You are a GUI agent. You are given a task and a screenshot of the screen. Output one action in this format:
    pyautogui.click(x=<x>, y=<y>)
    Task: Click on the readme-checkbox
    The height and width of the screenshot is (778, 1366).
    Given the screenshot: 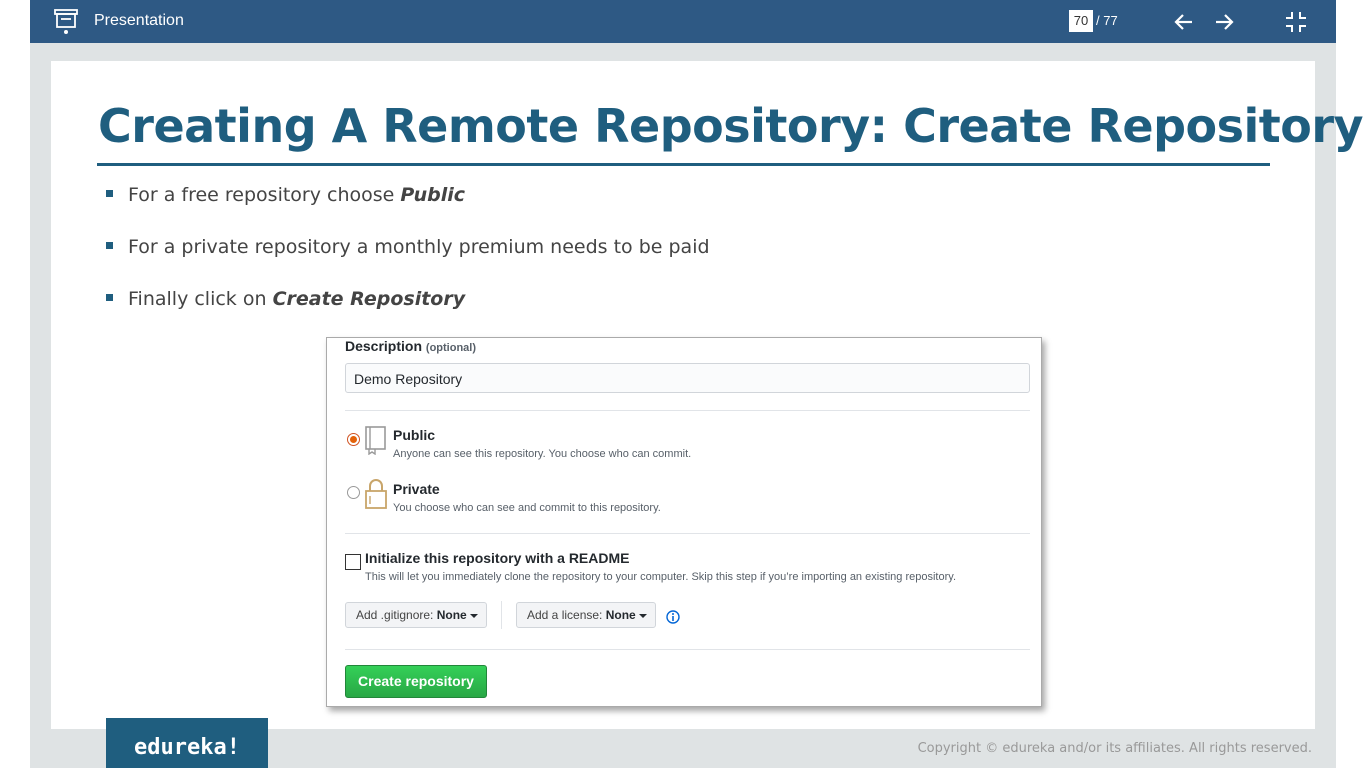 What is the action you would take?
    pyautogui.click(x=353, y=562)
    